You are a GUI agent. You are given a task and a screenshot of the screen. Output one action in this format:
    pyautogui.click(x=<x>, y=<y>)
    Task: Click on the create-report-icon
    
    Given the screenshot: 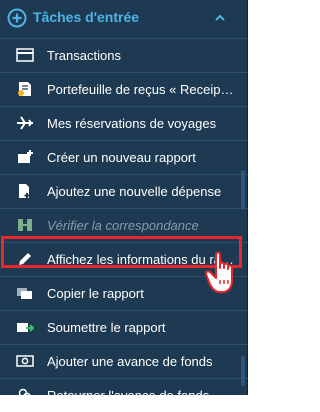 What is the action you would take?
    pyautogui.click(x=25, y=156)
    